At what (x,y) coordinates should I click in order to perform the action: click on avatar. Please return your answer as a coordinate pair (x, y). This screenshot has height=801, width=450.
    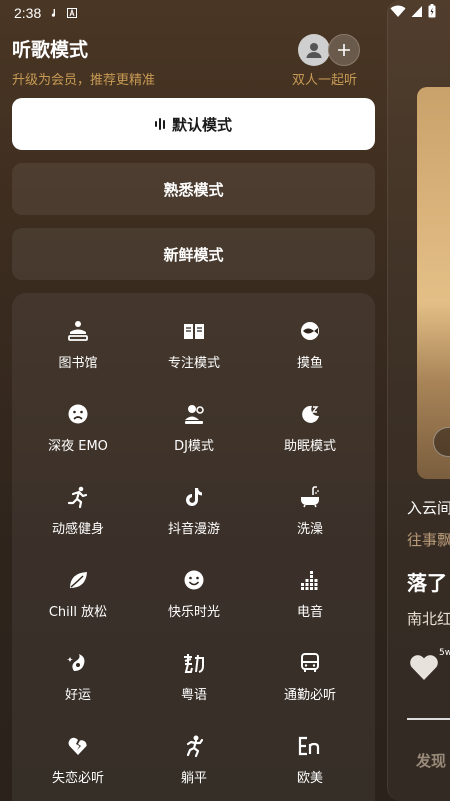
    Looking at the image, I should click on (314, 50).